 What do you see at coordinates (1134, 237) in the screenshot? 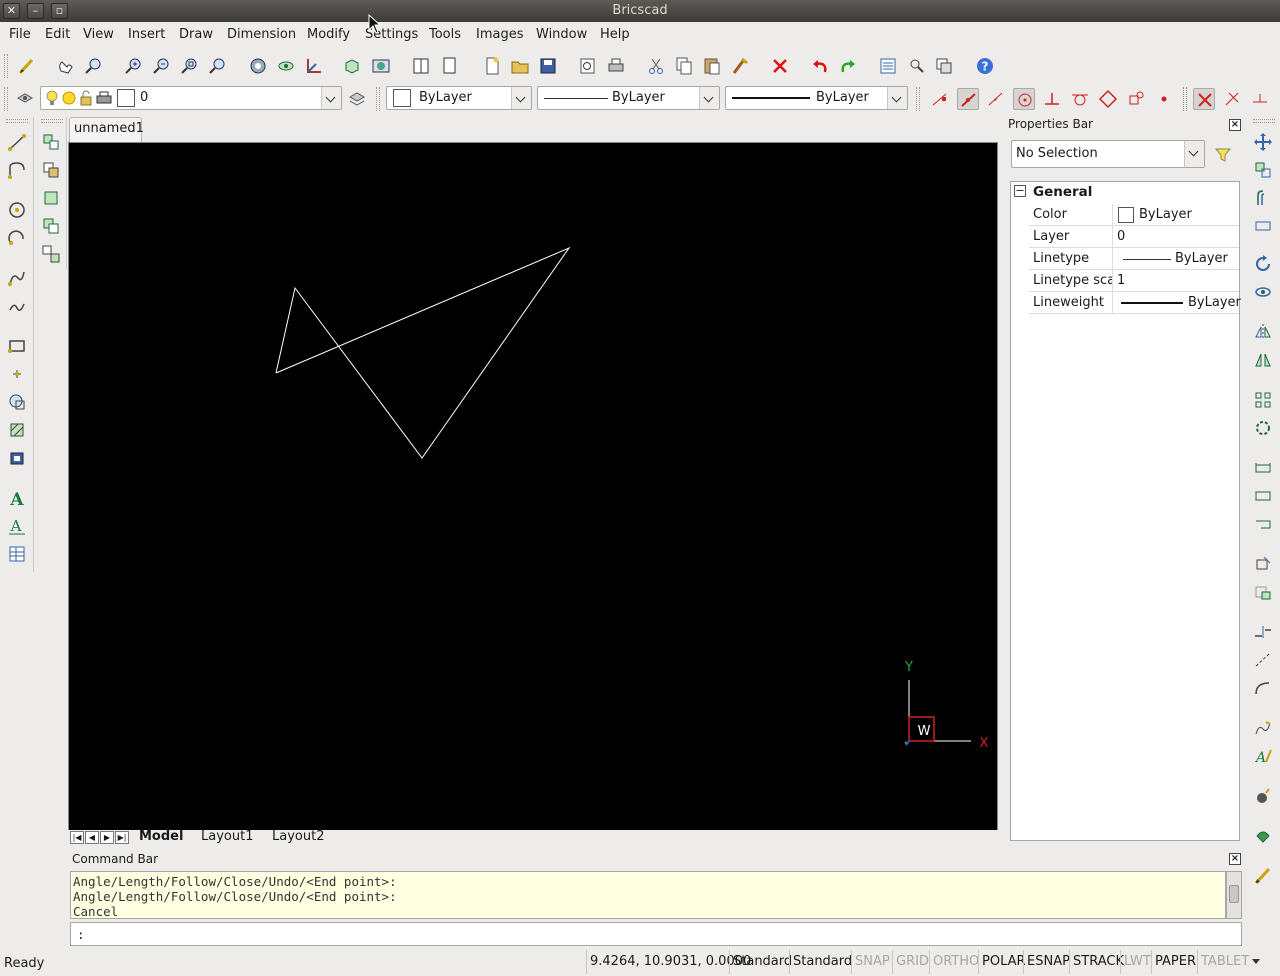
I see `property-row-layer: Layer 0` at bounding box center [1134, 237].